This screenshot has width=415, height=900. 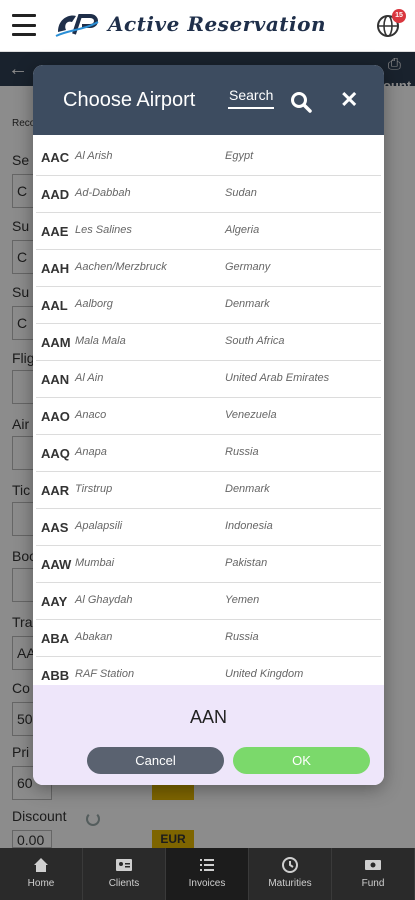 What do you see at coordinates (94, 637) in the screenshot?
I see `airport-name: Abakan` at bounding box center [94, 637].